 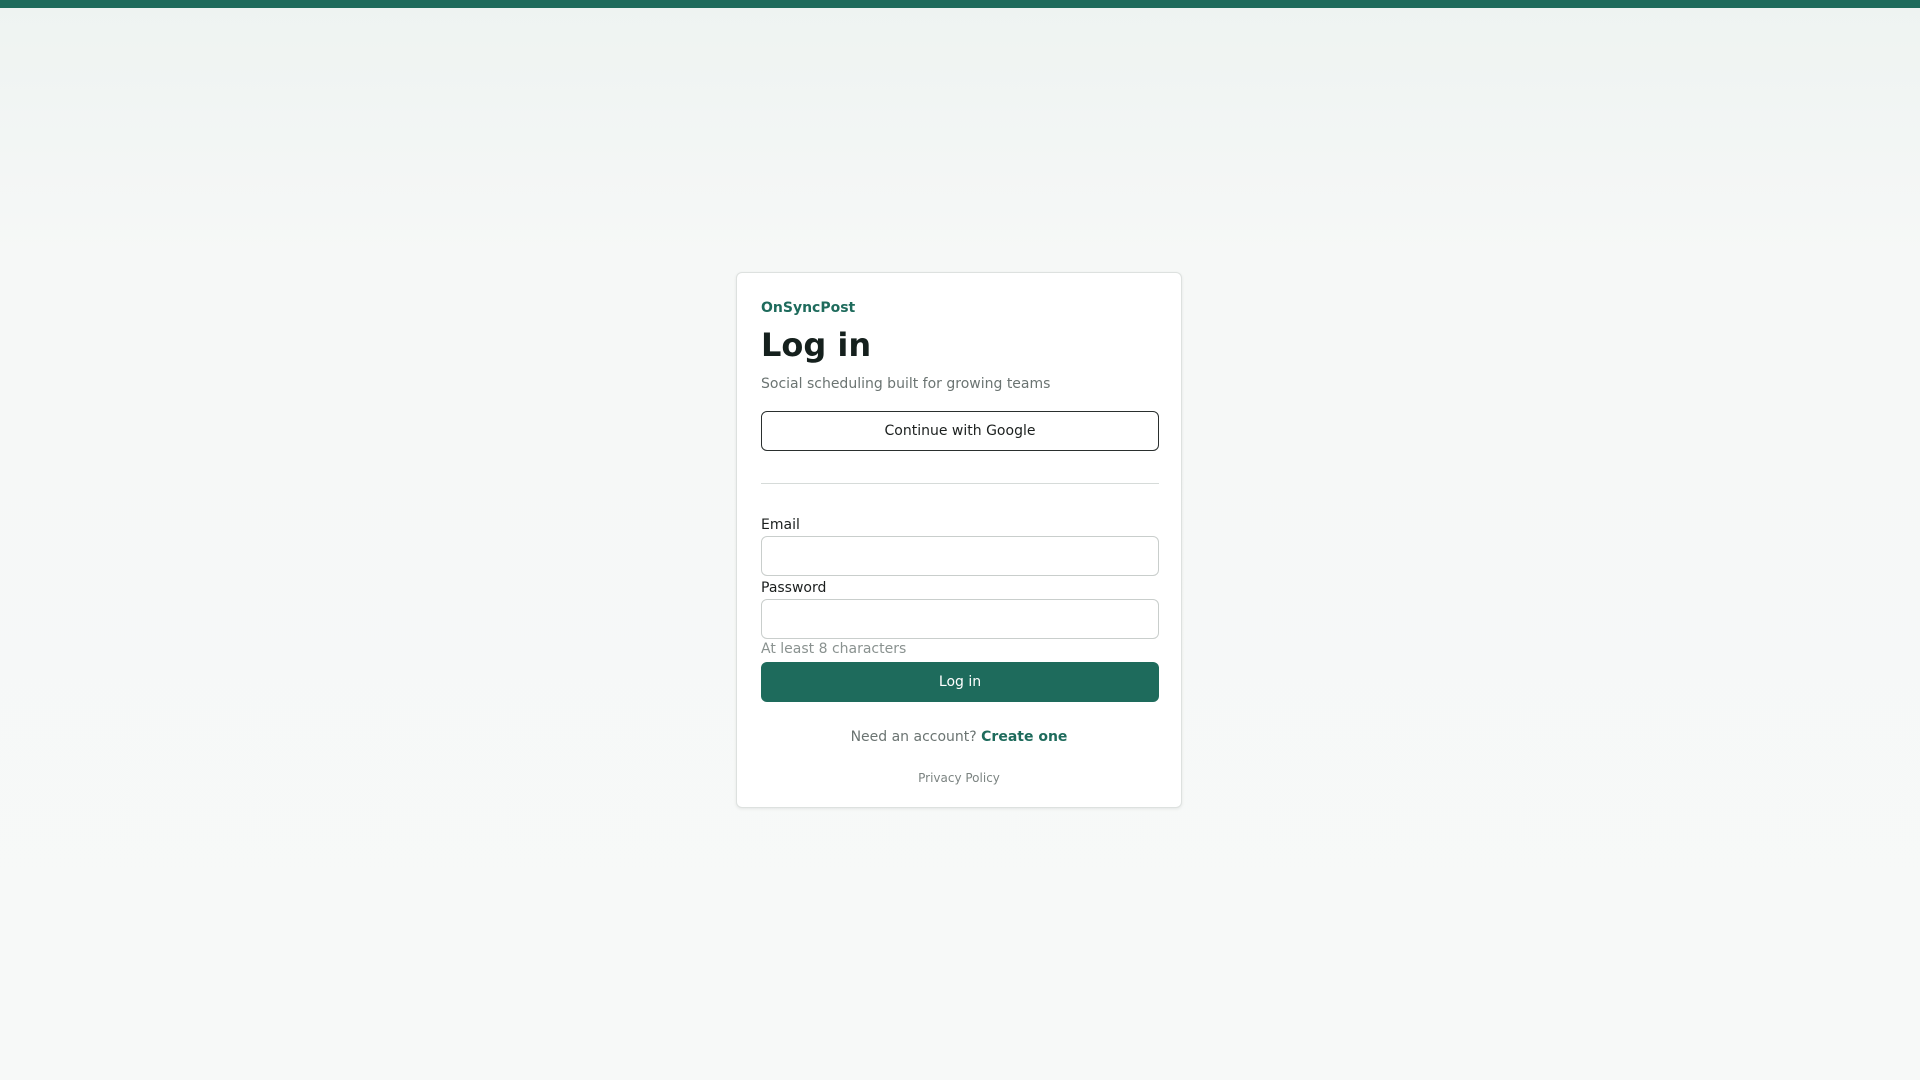 What do you see at coordinates (960, 682) in the screenshot?
I see `login-button: Log in` at bounding box center [960, 682].